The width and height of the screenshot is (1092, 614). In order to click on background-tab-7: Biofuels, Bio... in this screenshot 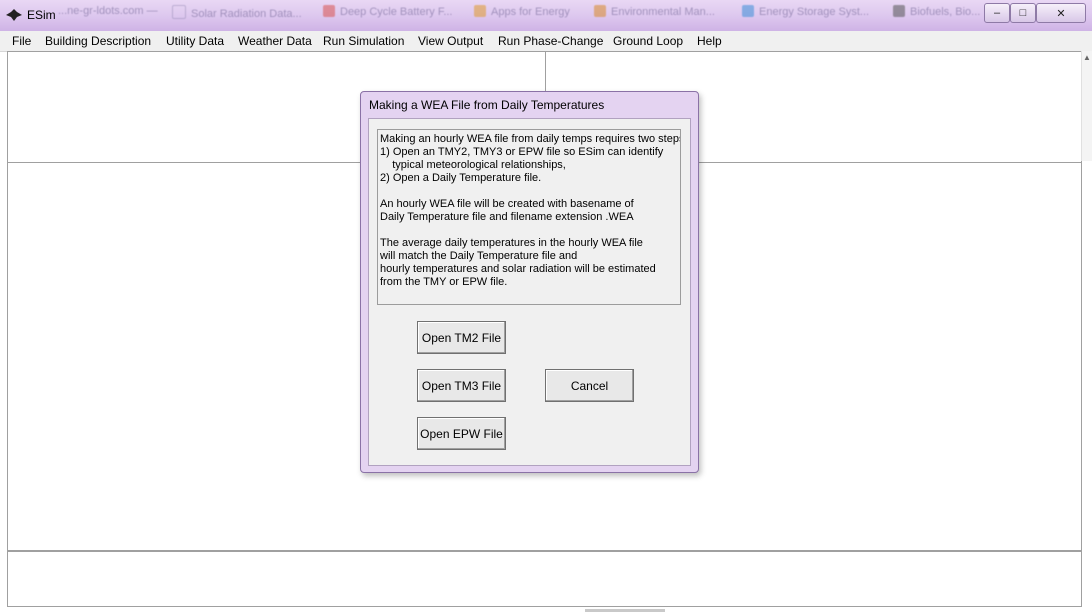, I will do `click(937, 13)`.